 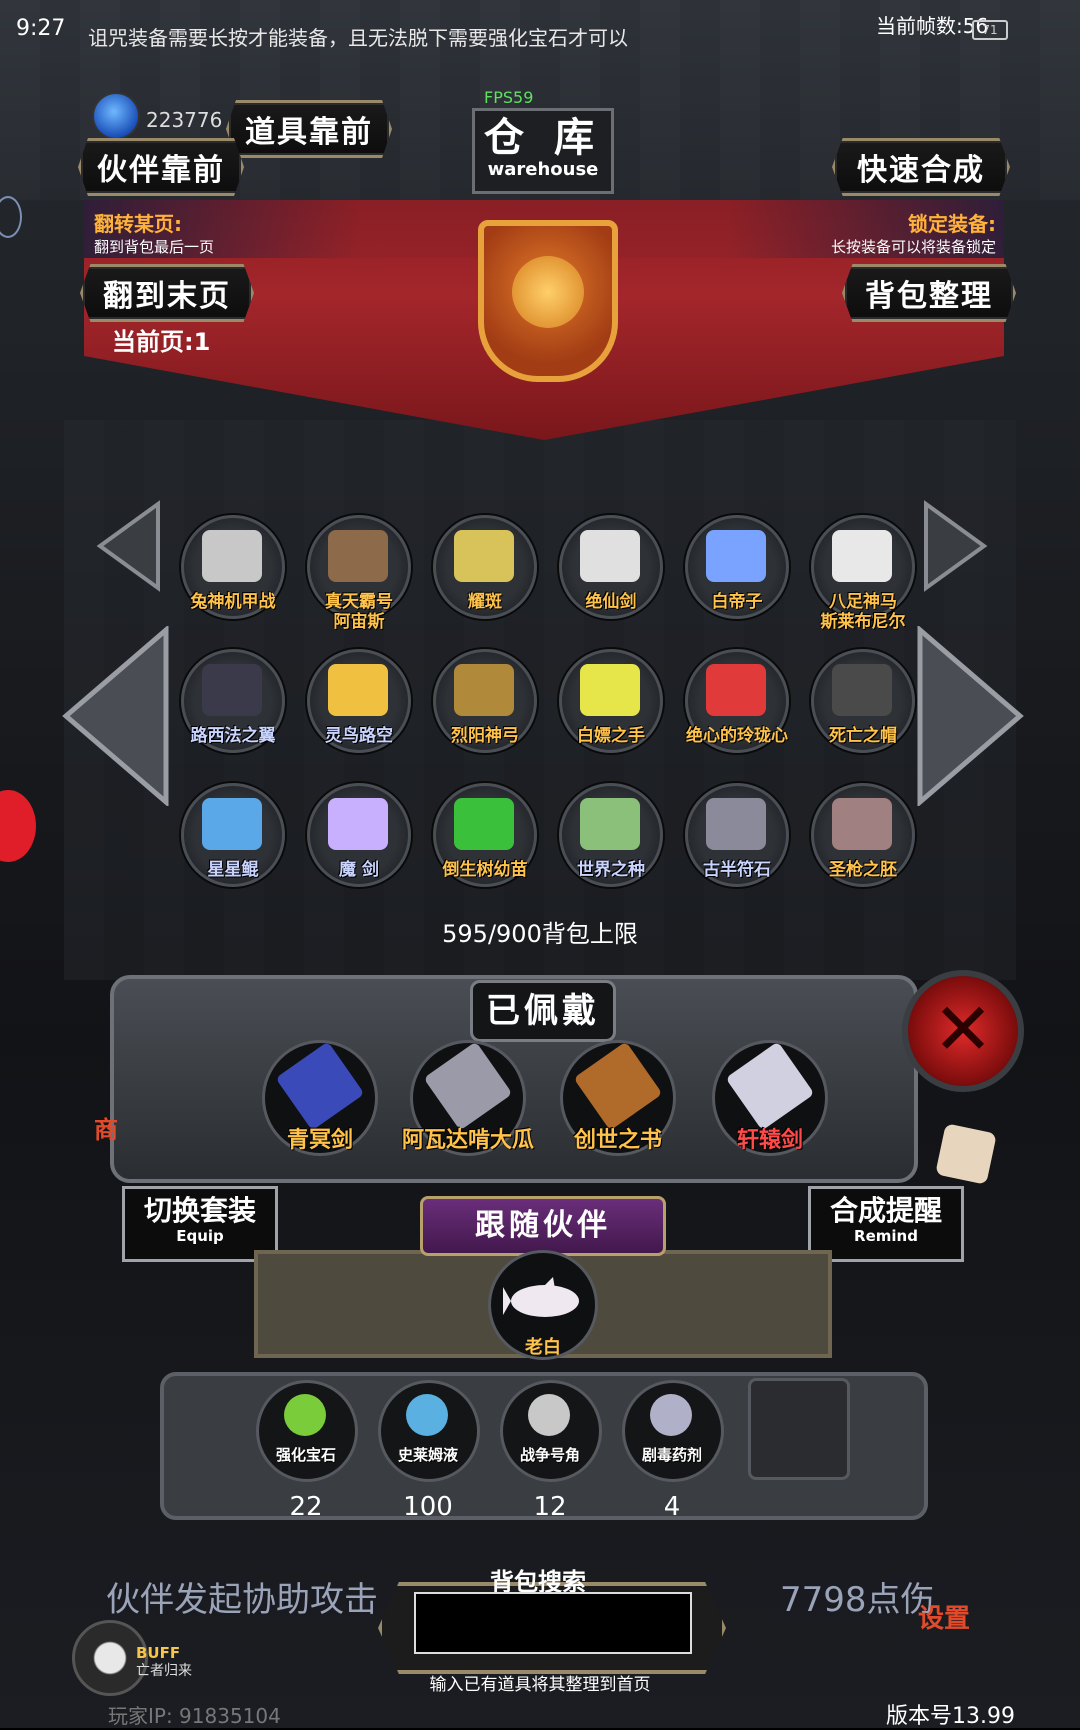 What do you see at coordinates (671, 1455) in the screenshot?
I see `consumable-label: 剧毒药剂` at bounding box center [671, 1455].